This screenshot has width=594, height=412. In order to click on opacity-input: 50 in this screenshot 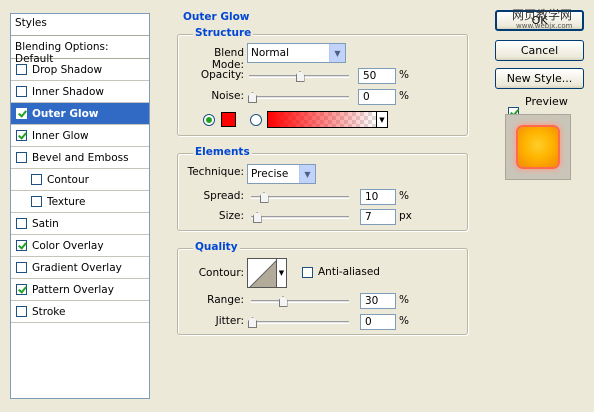, I will do `click(377, 76)`.